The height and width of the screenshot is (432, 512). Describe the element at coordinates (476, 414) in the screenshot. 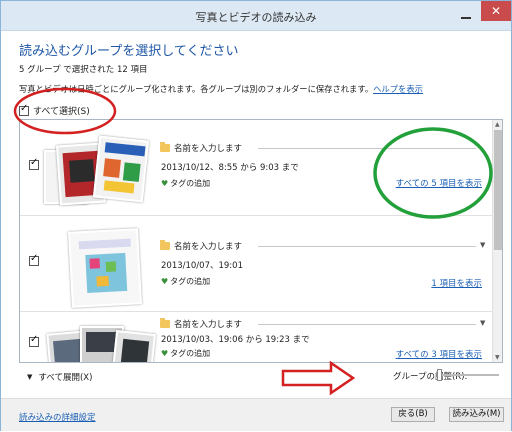

I see `import-button: 読み込み(M)` at that location.